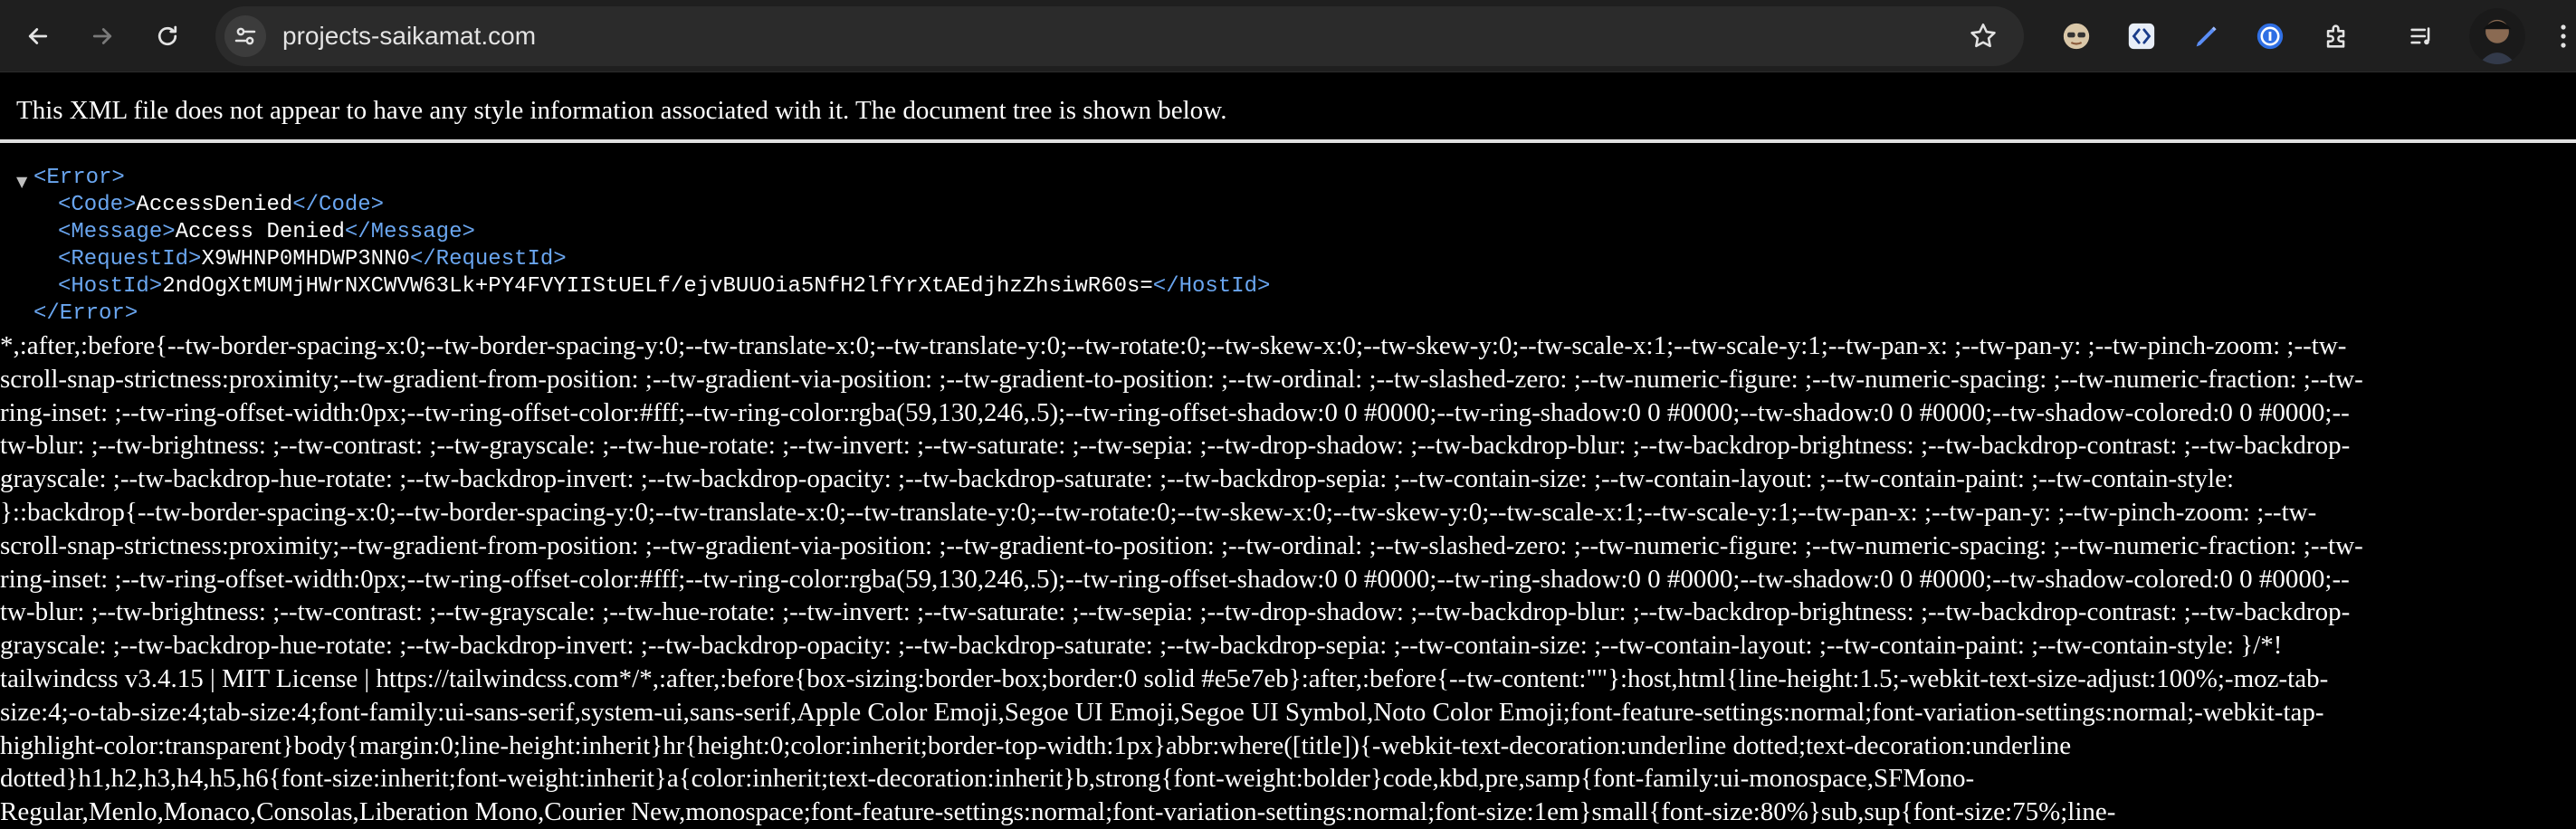 This screenshot has height=829, width=2576. Describe the element at coordinates (1211, 286) in the screenshot. I see `hostid-close-tag: </HostId>` at that location.